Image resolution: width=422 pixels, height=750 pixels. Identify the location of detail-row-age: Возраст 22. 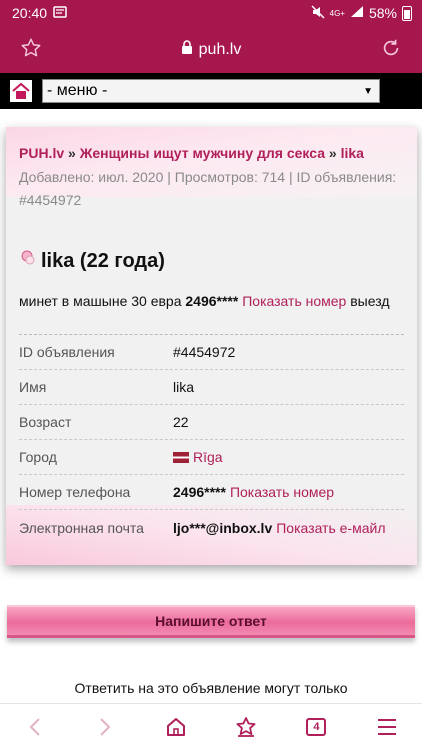
(211, 422).